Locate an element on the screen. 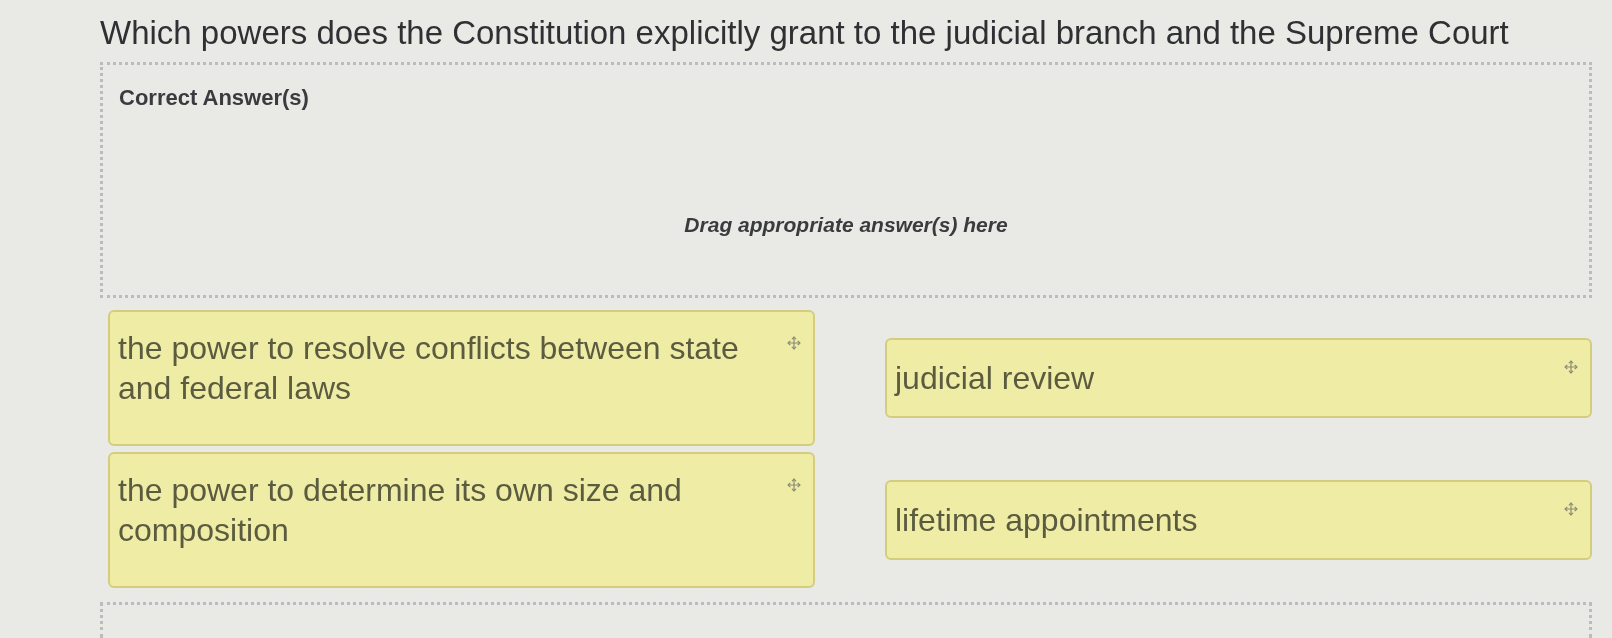 The height and width of the screenshot is (638, 1612). answer-card: the power to resolve conflicts between state and federal laws is located at coordinates (461, 378).